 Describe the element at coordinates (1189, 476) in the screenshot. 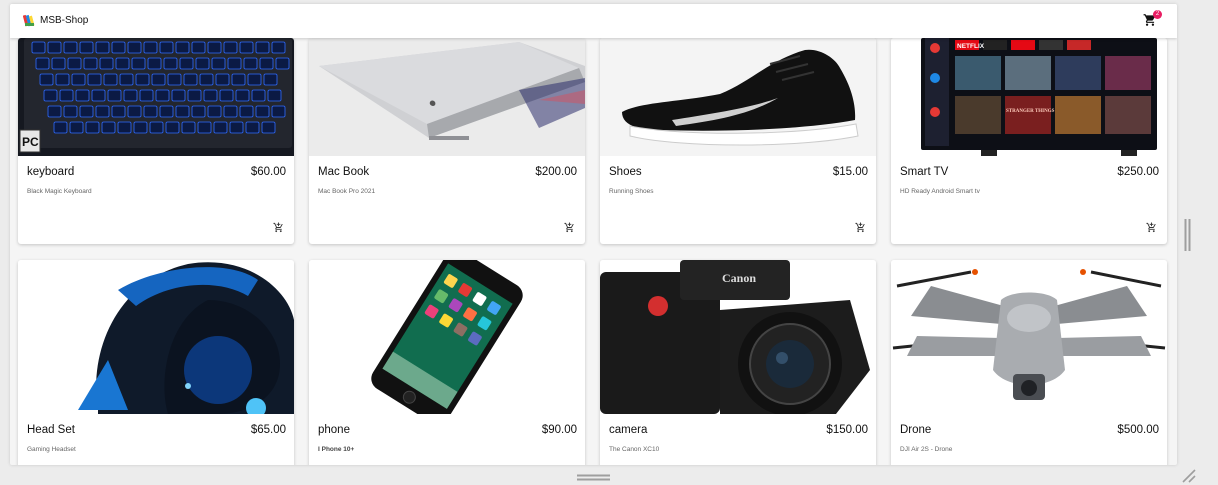

I see `resize-grip-icon` at that location.